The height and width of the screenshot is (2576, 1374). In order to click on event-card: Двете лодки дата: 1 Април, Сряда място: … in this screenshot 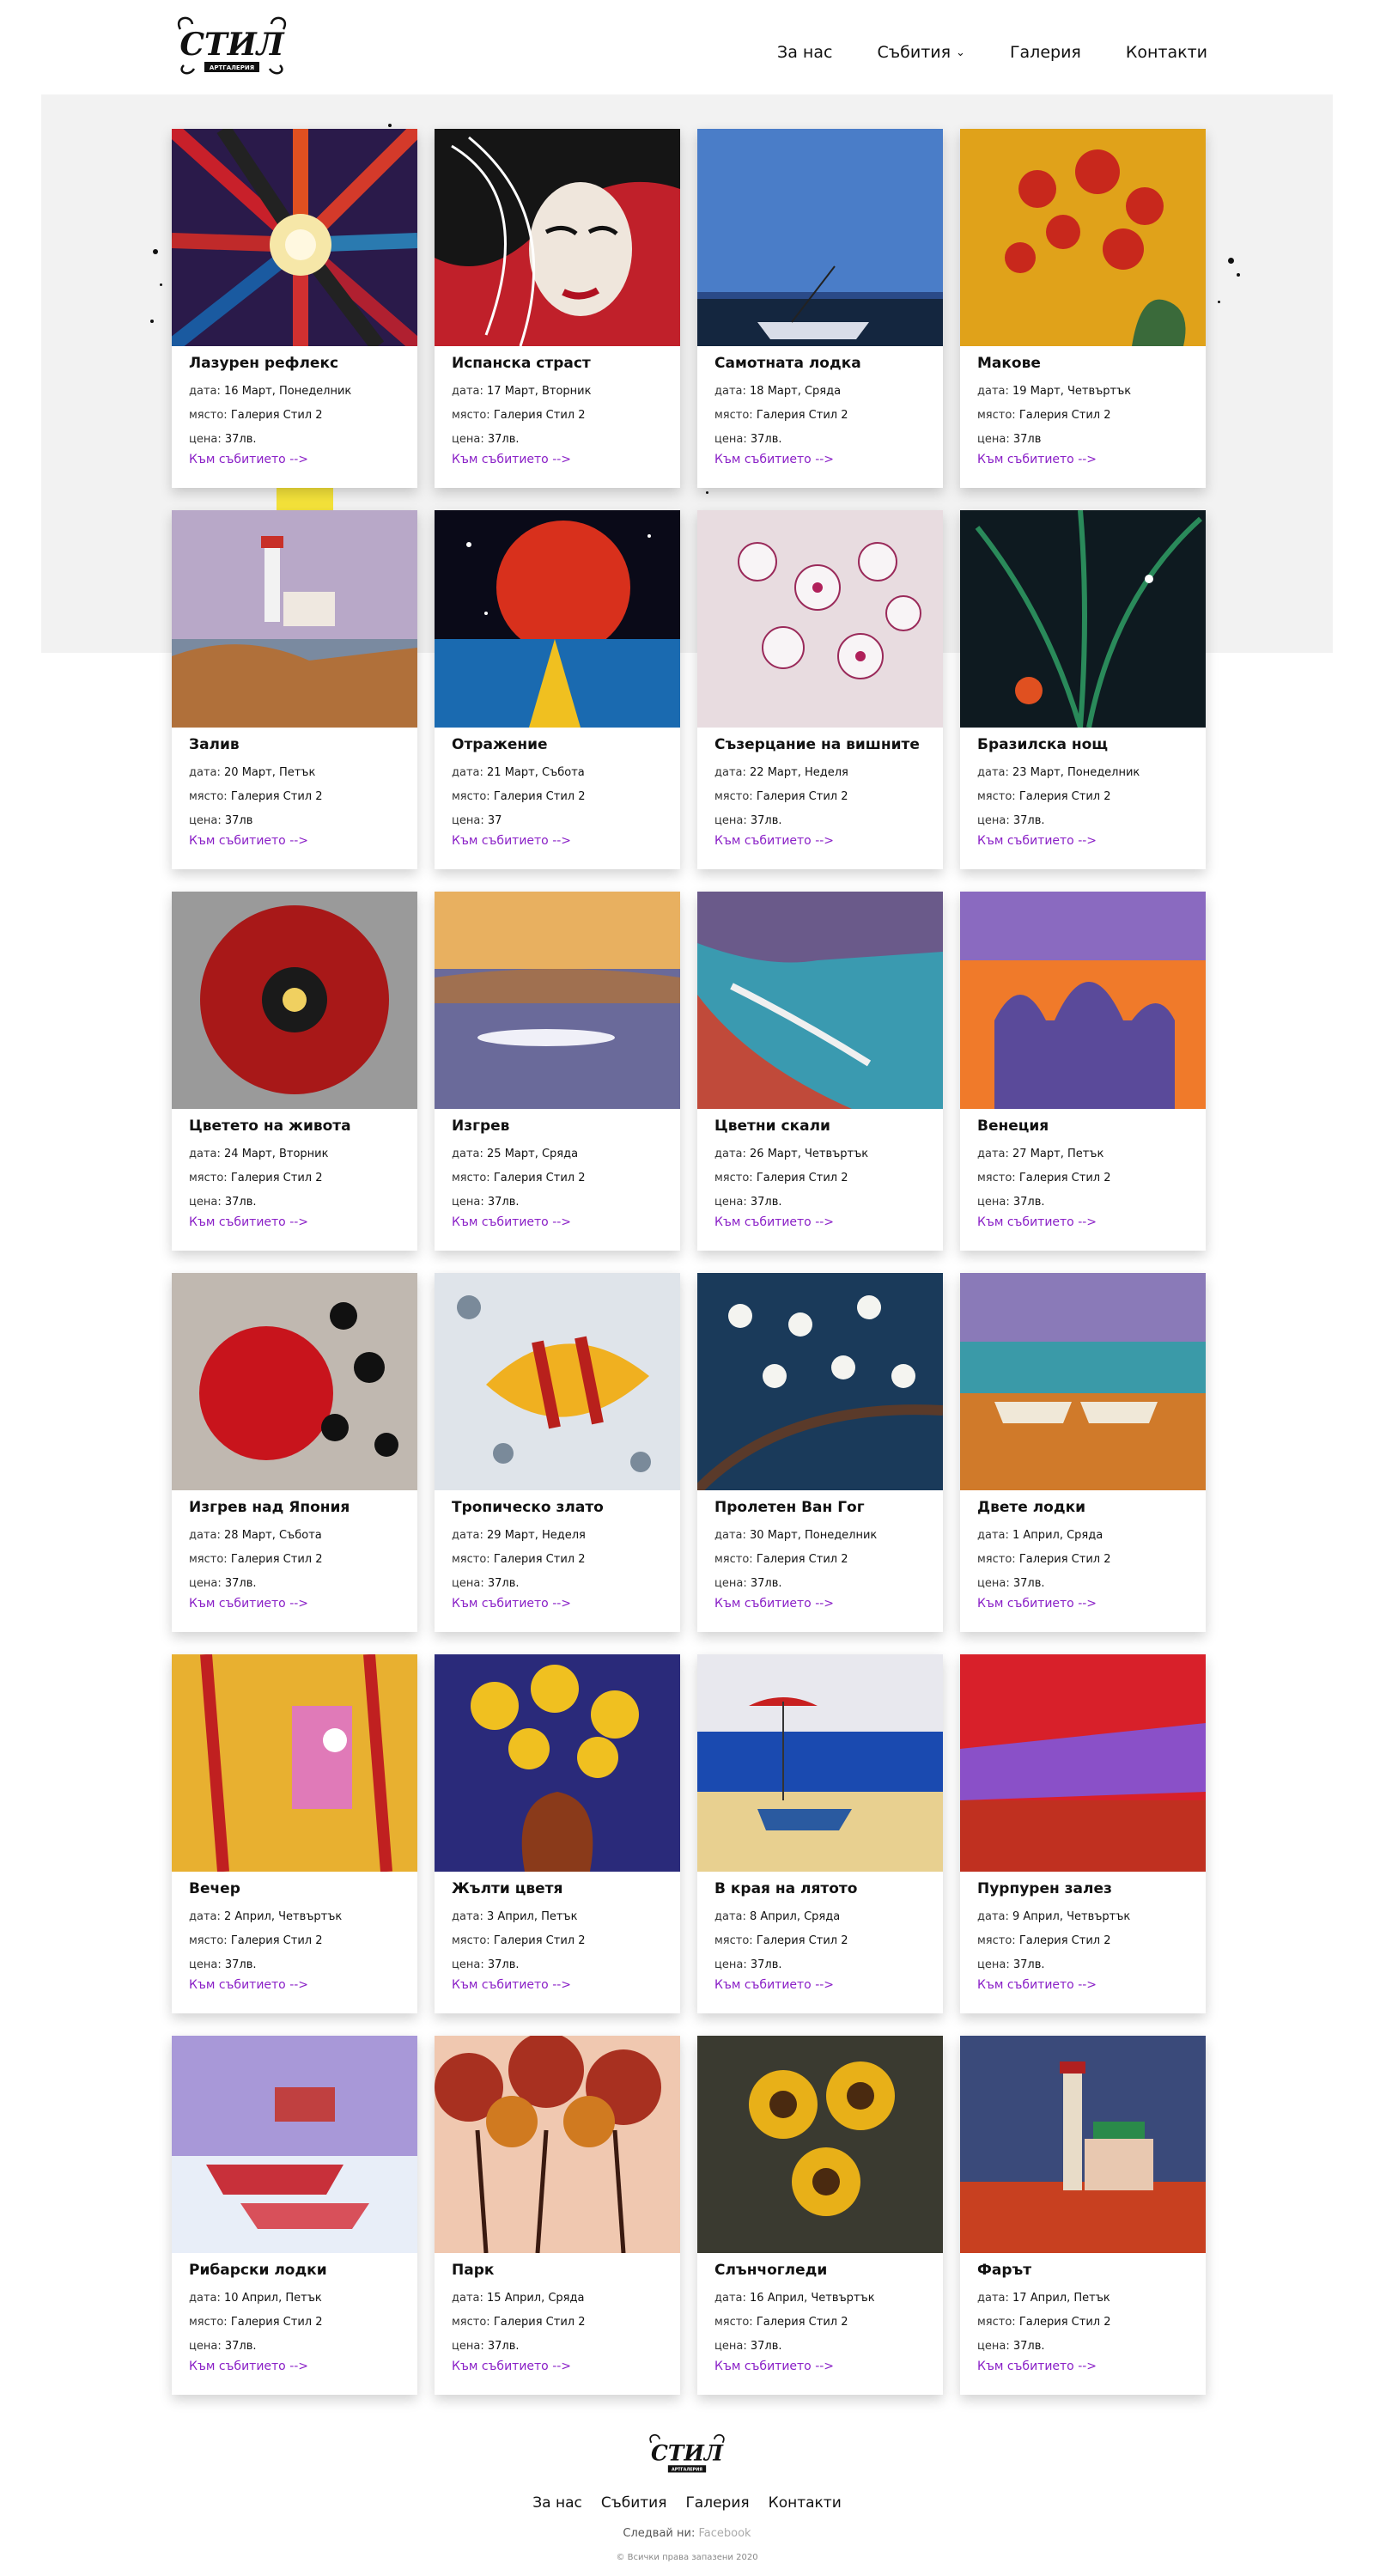, I will do `click(1083, 1452)`.